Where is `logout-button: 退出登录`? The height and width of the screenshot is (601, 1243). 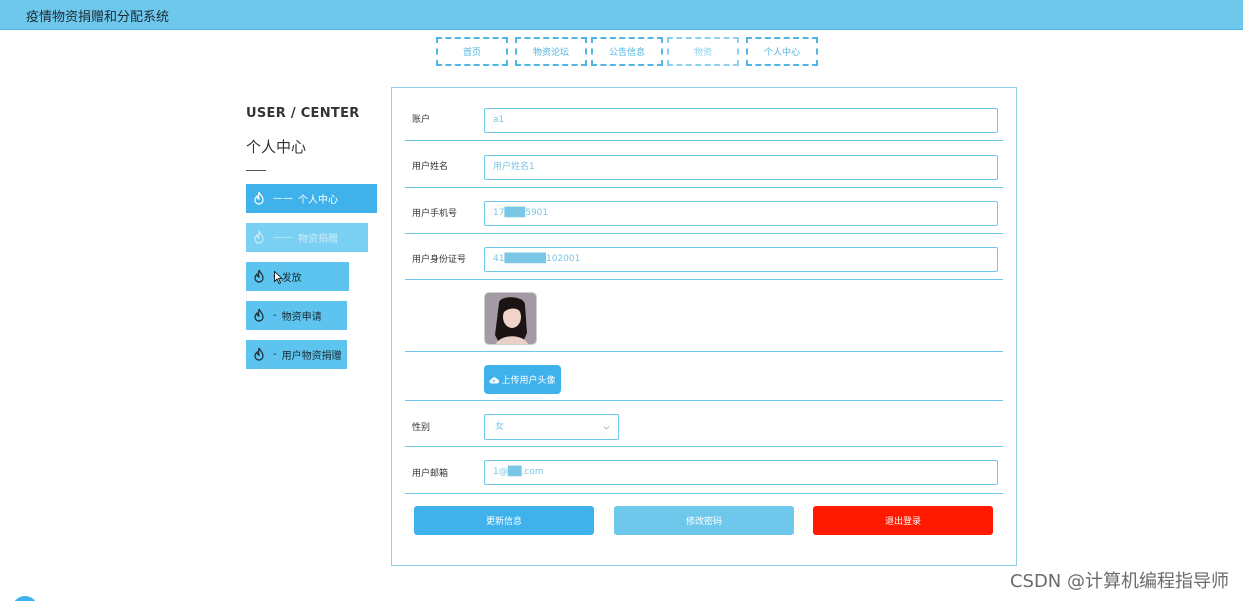 logout-button: 退出登录 is located at coordinates (903, 520).